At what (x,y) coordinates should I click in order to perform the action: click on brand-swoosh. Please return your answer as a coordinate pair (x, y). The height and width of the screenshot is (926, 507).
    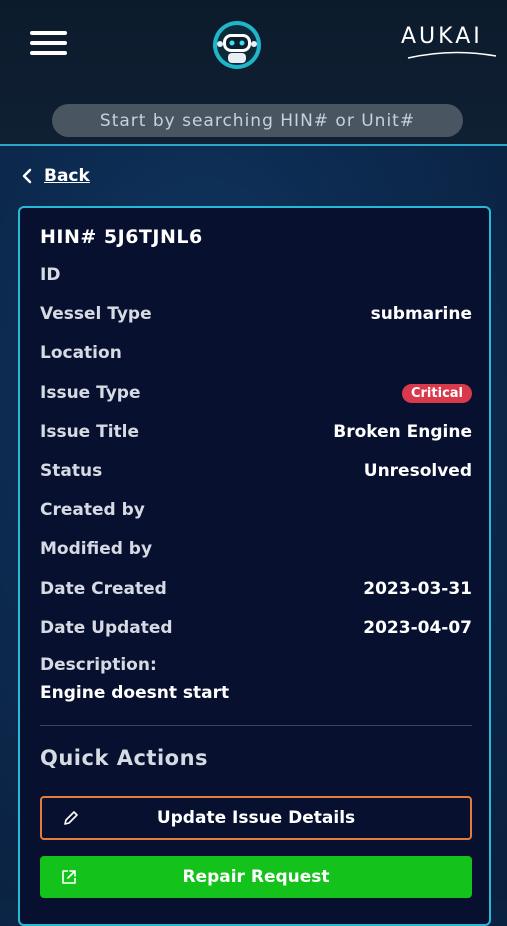
    Looking at the image, I should click on (452, 55).